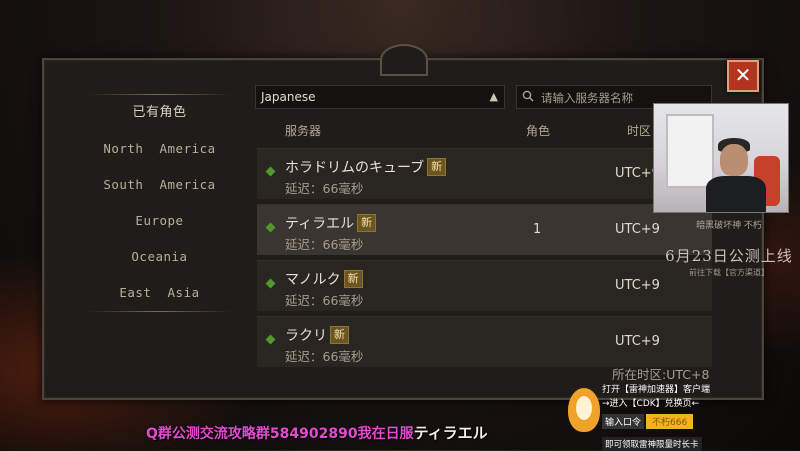  I want to click on server-name-line: ラクリ新, so click(317, 335).